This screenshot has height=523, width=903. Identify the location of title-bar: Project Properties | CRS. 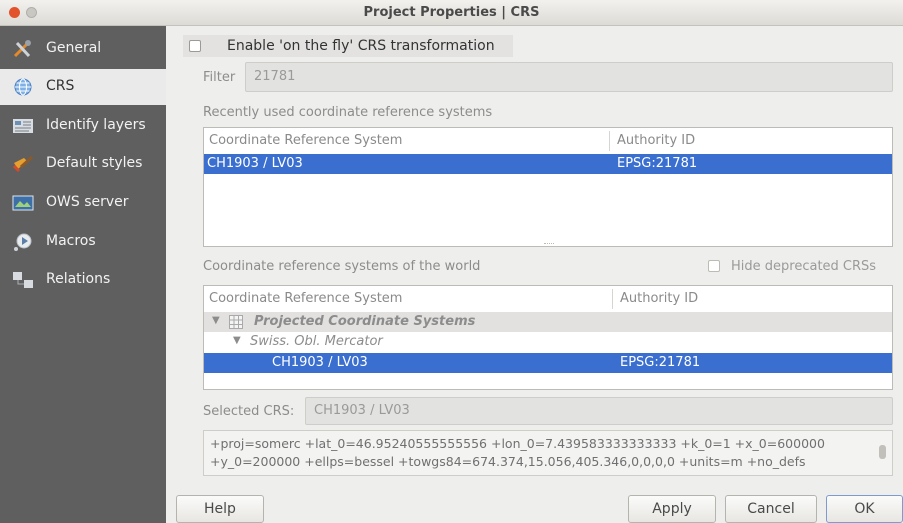
(451, 13).